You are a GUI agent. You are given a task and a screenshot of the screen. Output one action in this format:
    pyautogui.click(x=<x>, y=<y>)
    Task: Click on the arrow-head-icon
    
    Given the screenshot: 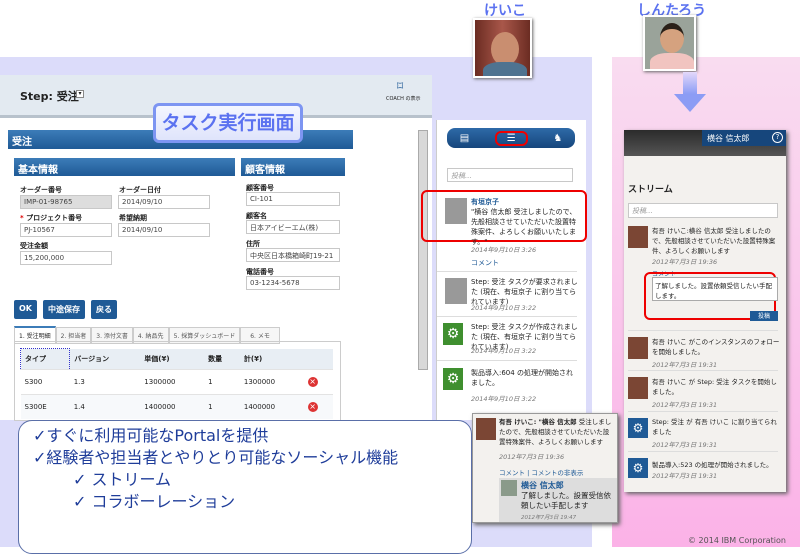 What is the action you would take?
    pyautogui.click(x=690, y=103)
    